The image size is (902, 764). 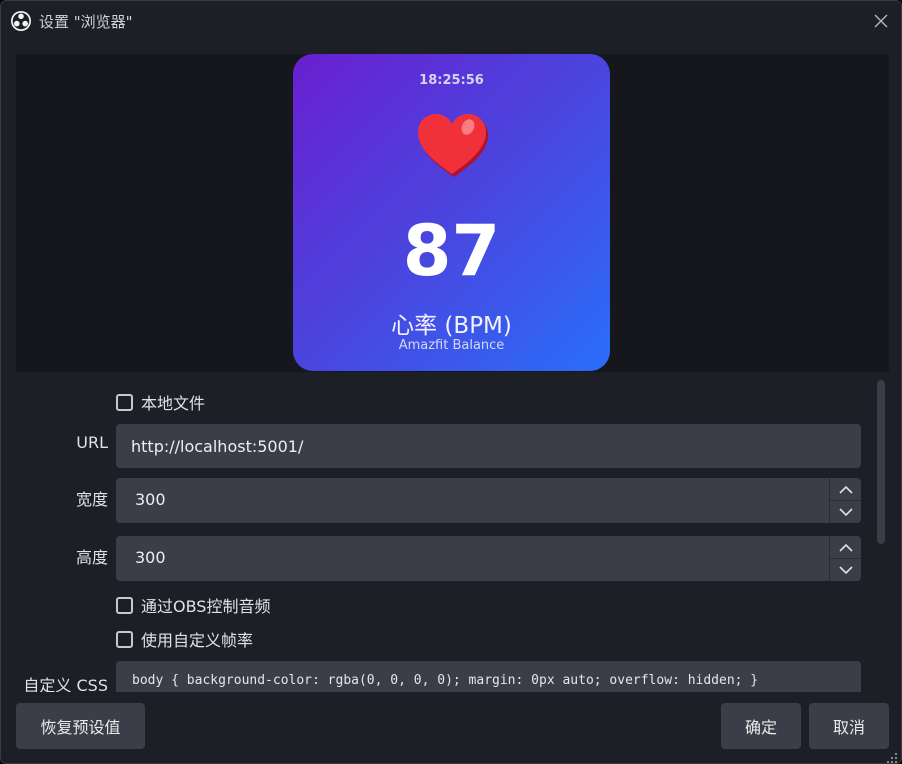 I want to click on custom-css-label: 自定义 CSS, so click(x=65, y=684).